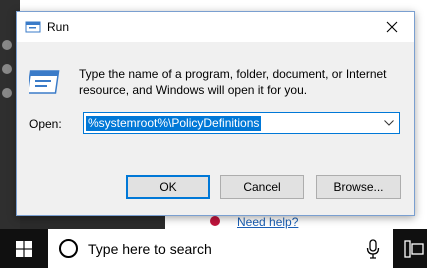 The width and height of the screenshot is (427, 268). I want to click on taskbar: Type here to search, so click(213, 248).